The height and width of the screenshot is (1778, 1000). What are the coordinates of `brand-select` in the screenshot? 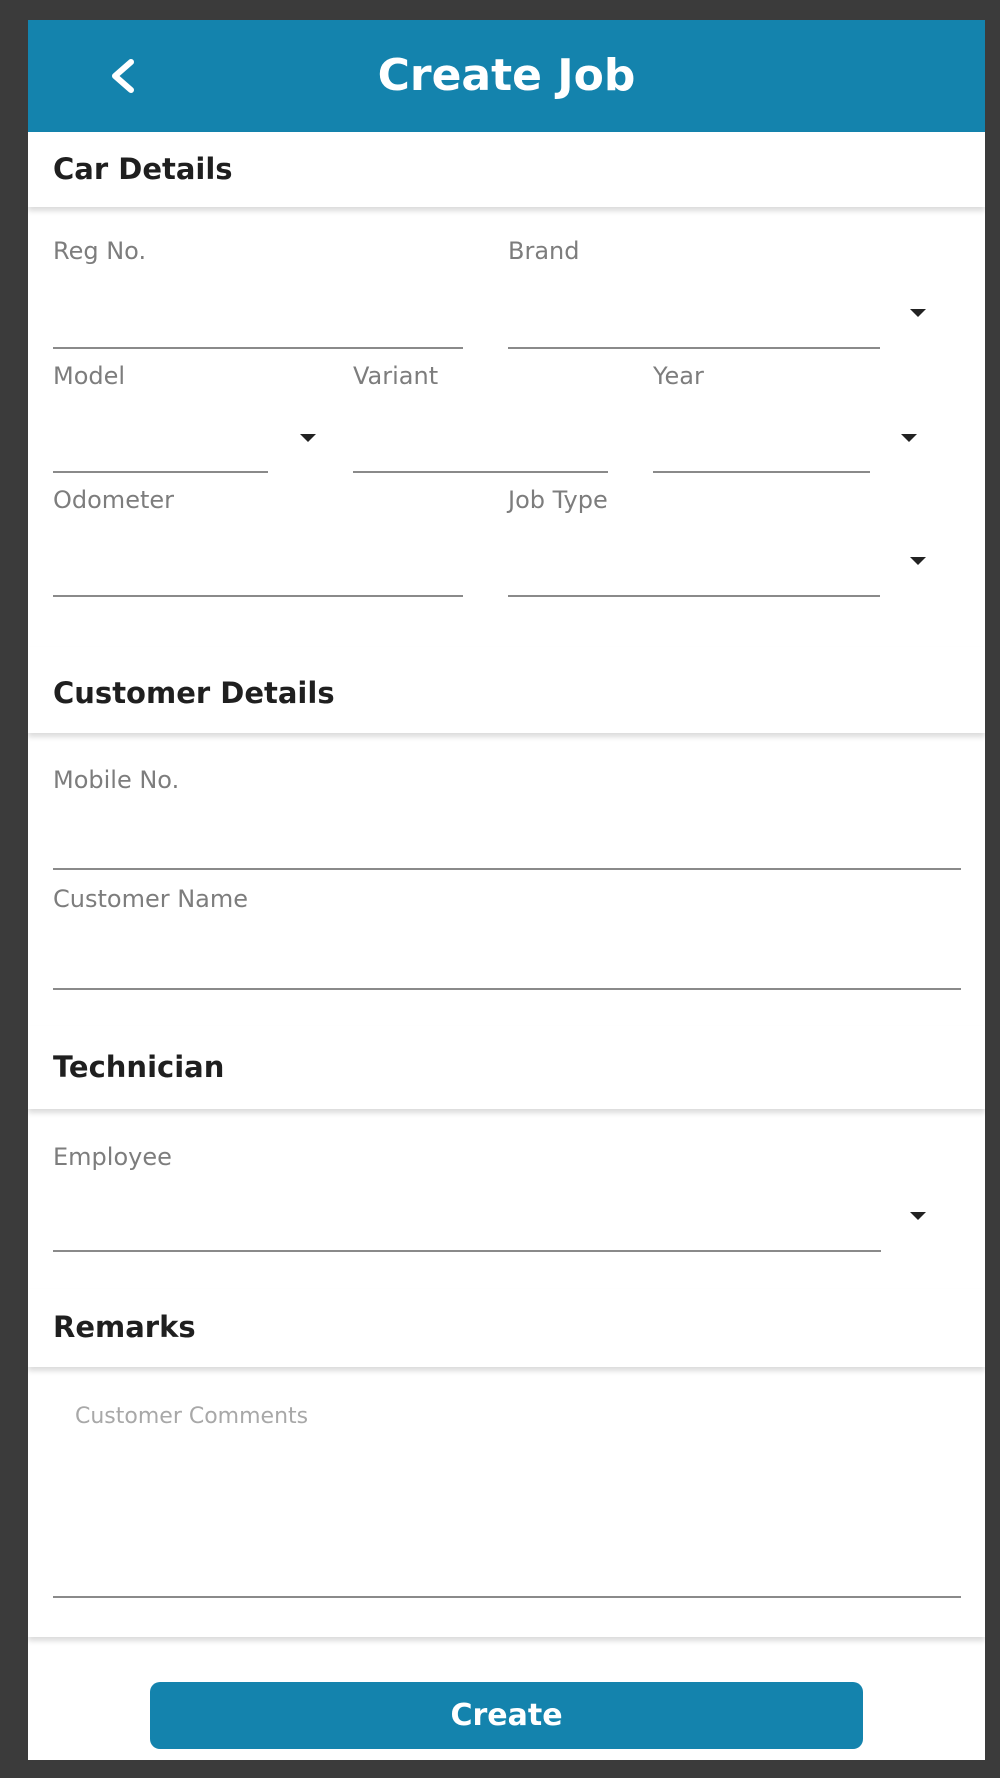 It's located at (694, 348).